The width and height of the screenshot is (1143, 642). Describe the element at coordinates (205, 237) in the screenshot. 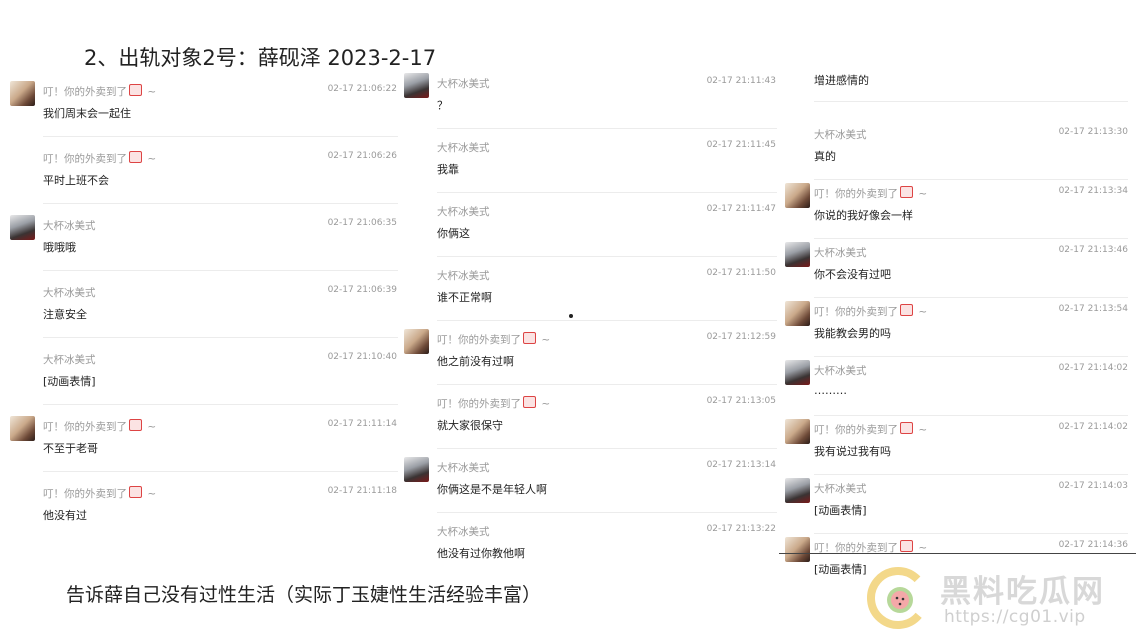

I see `chat-message: 大杯冰美式 02-17 21:06:35 哦哦哦` at that location.